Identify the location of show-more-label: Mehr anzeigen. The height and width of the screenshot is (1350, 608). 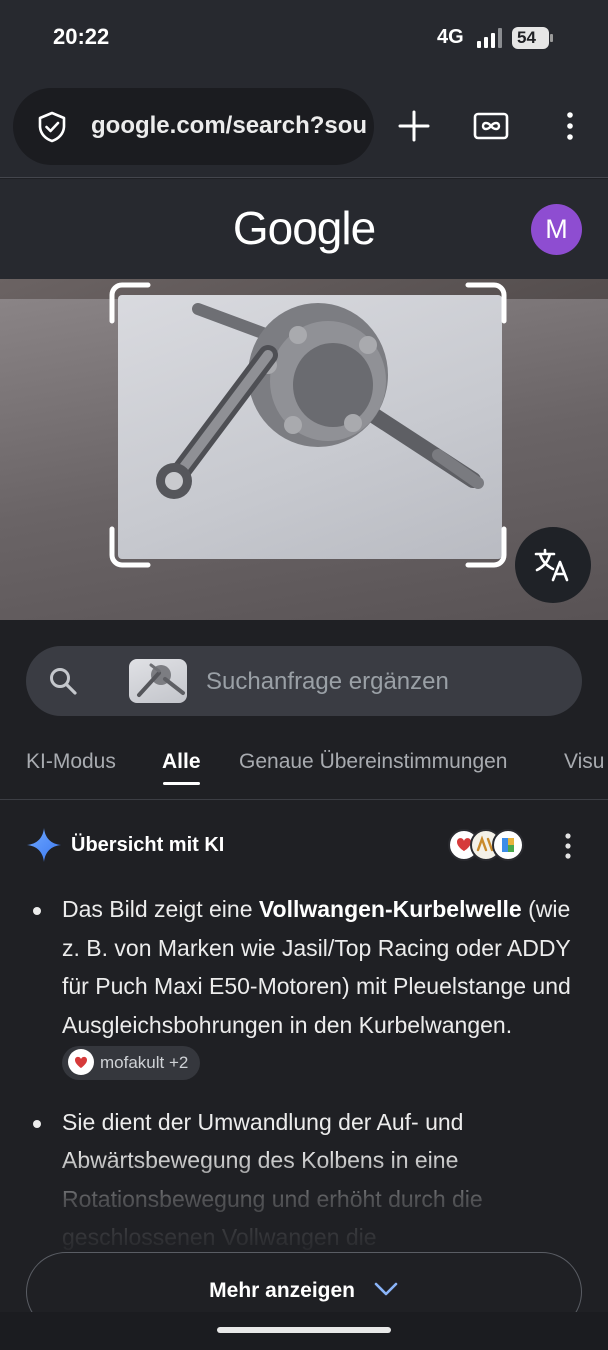
(304, 1291).